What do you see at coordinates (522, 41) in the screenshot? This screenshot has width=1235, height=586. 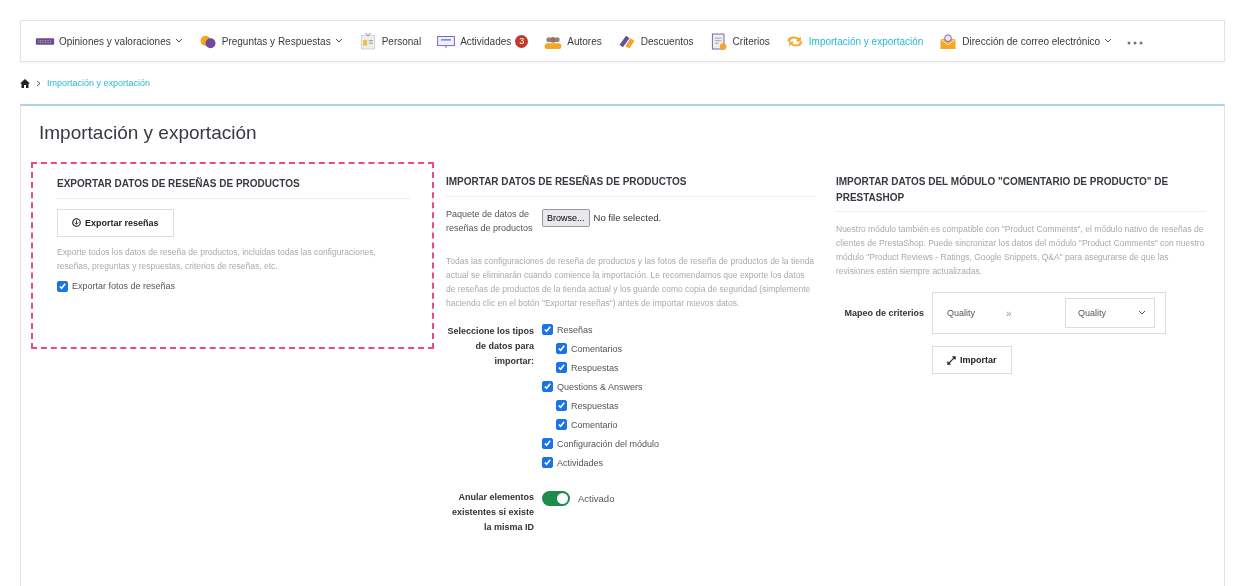 I see `count-badge: 3` at bounding box center [522, 41].